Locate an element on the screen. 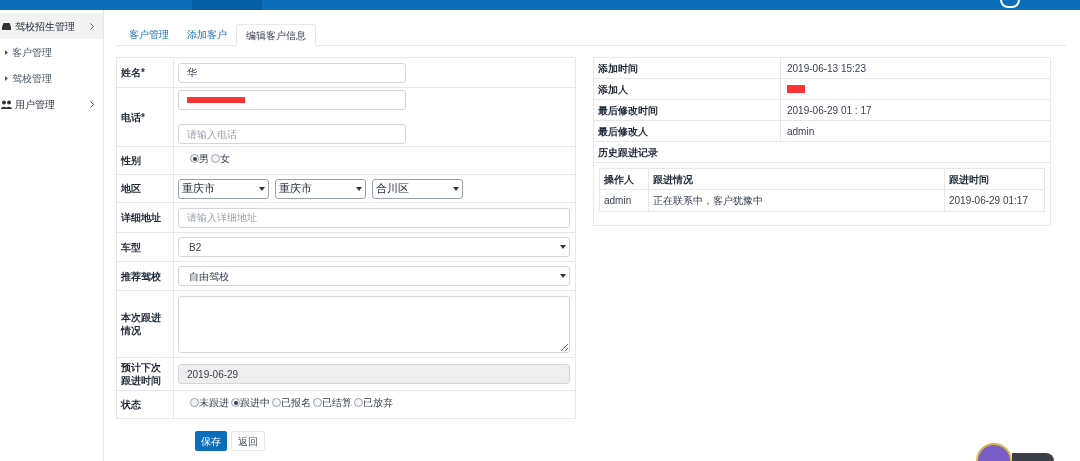  table-cell-text: 2019-06-29 01:17 is located at coordinates (988, 201).